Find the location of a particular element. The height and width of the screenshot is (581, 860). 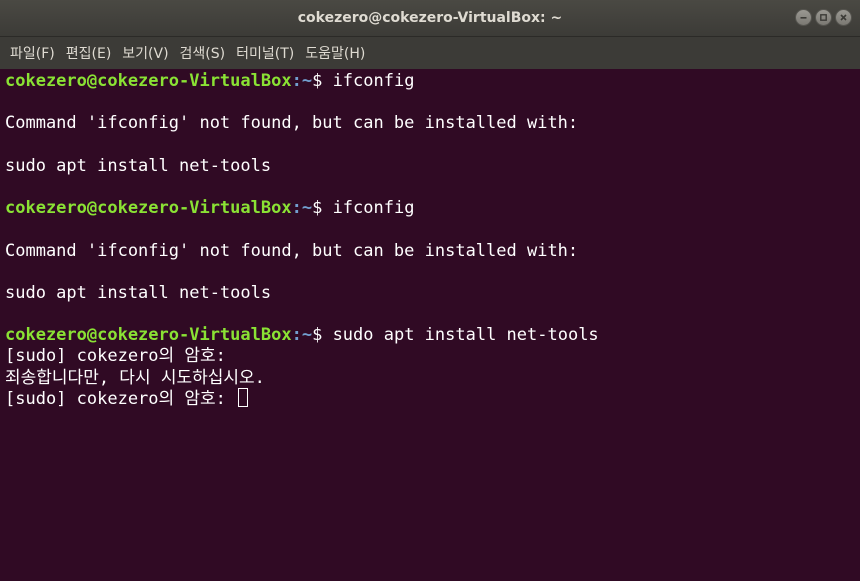

text-cursor is located at coordinates (243, 397).